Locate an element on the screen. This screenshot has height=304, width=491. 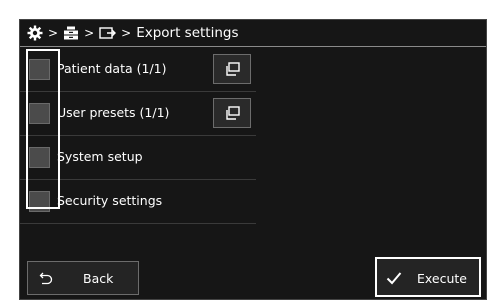
breadcrumb: > > > Export settings is located at coordinates (133, 33).